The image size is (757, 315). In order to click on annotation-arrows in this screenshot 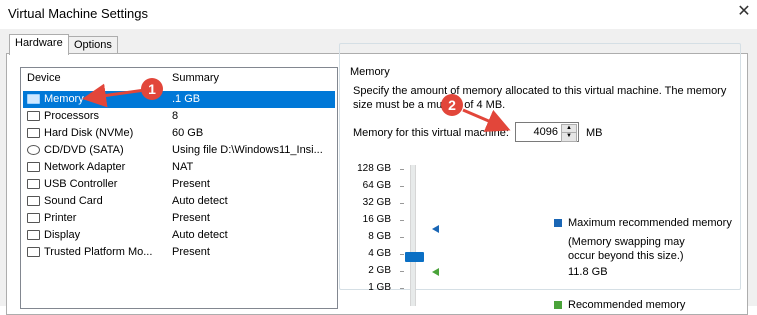, I will do `click(296, 107)`.